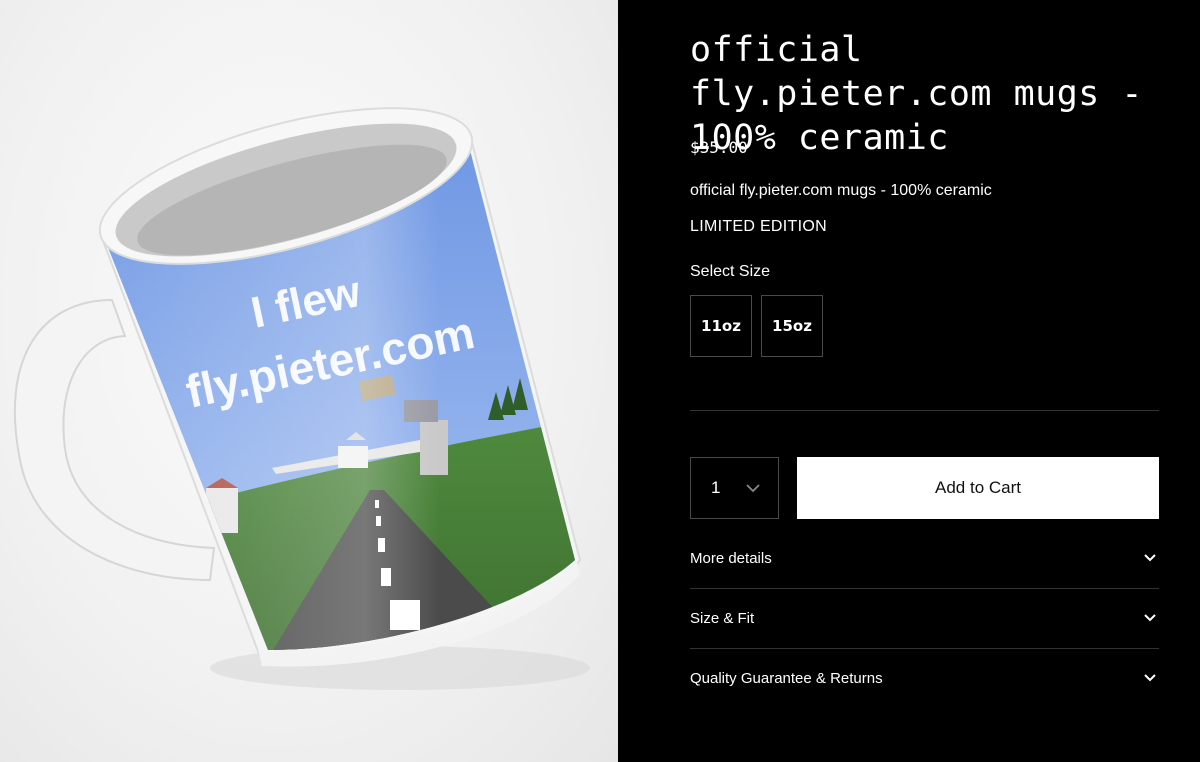 This screenshot has width=1200, height=762. Describe the element at coordinates (924, 678) in the screenshot. I see `accordion-quality-returns: Quality Guarantee & Returns` at that location.